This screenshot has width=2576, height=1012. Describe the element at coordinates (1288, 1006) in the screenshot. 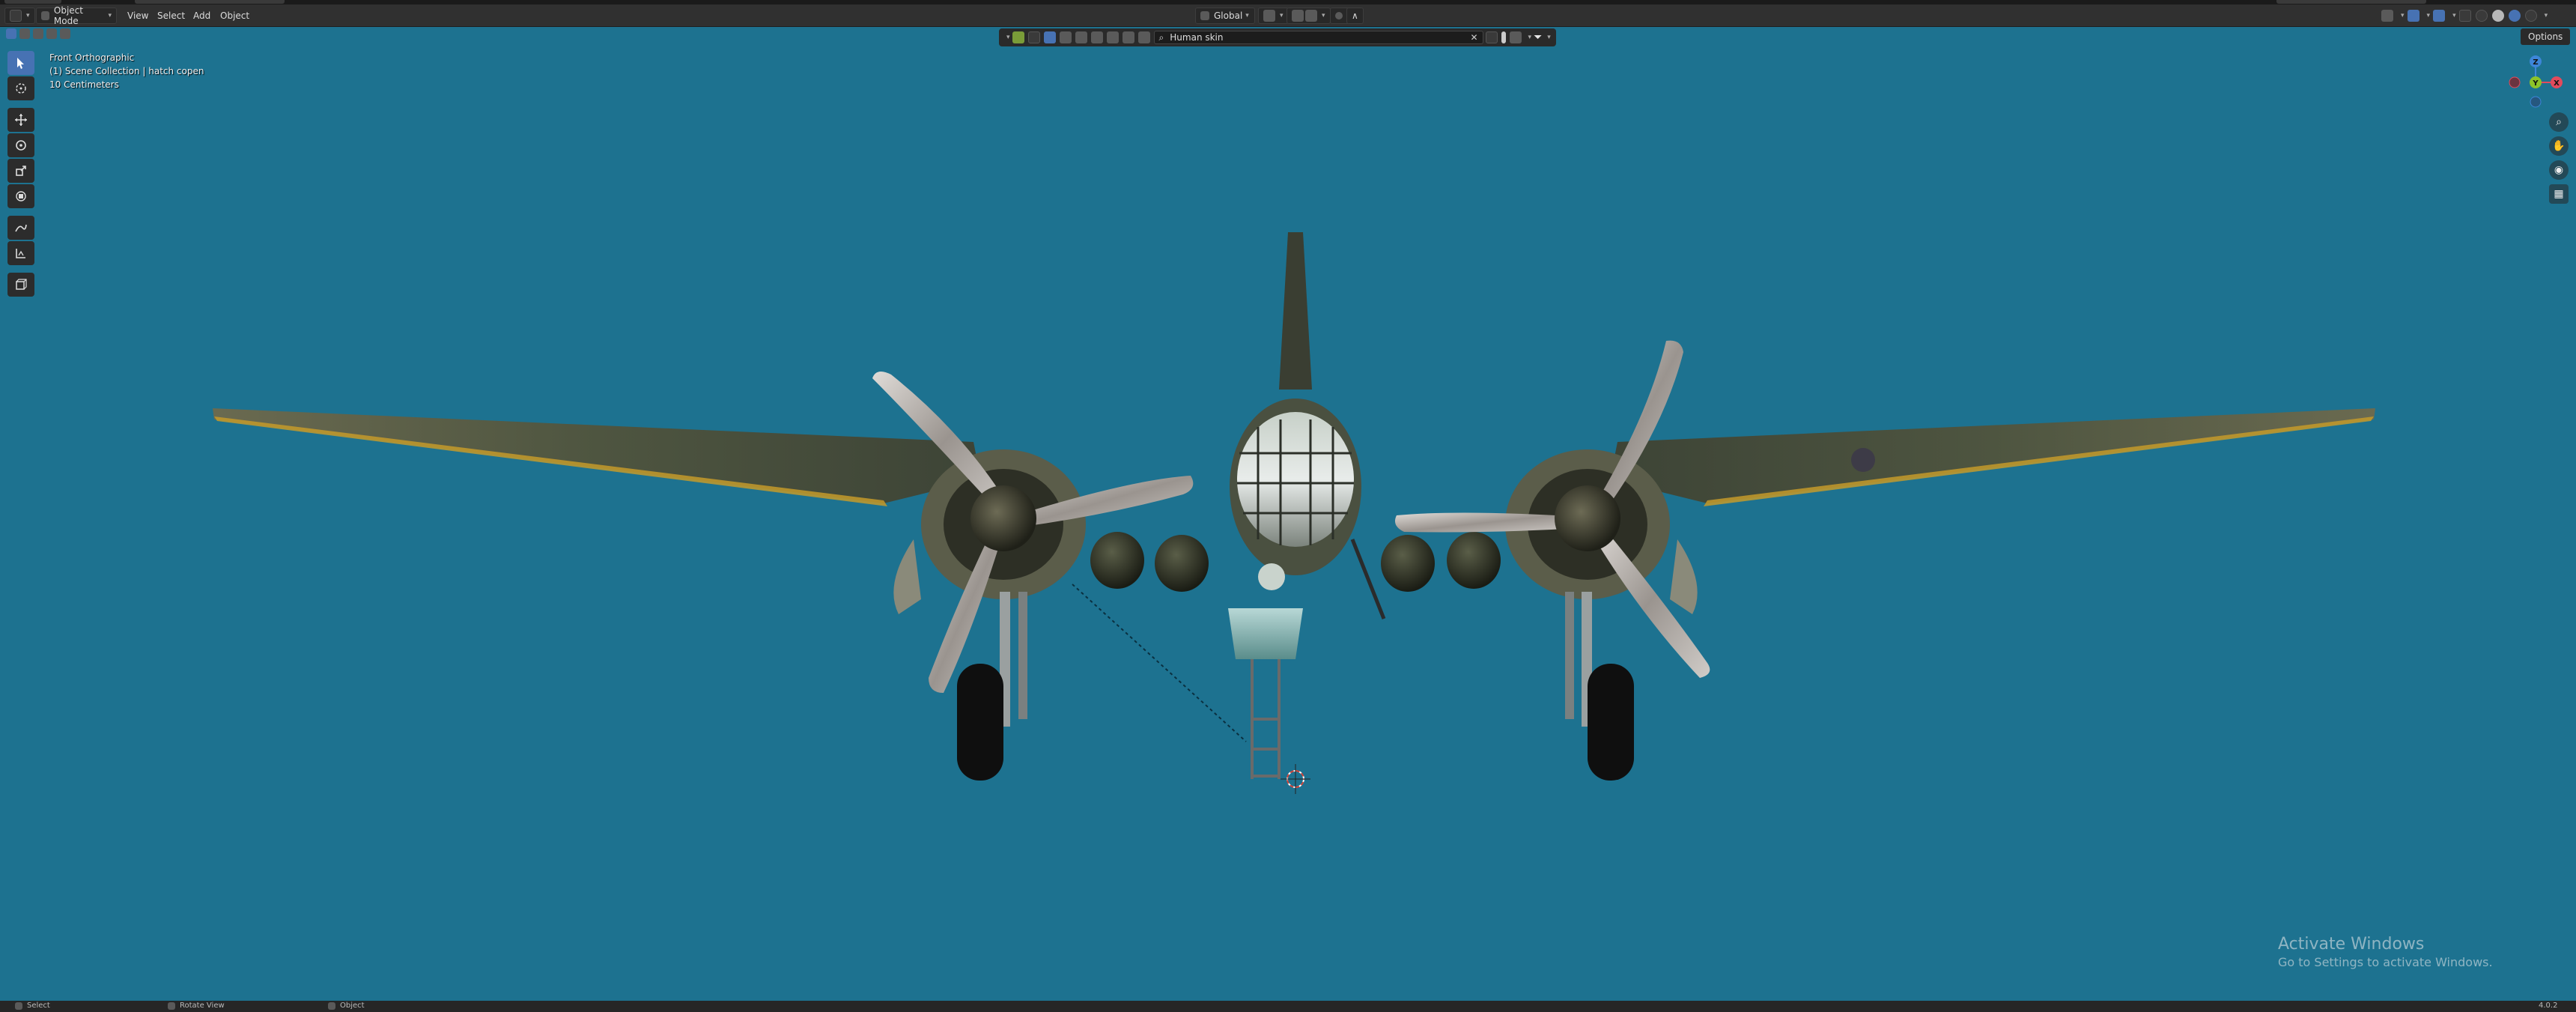

I see `status-bar: Select Rotate View Object 4.0.2` at that location.